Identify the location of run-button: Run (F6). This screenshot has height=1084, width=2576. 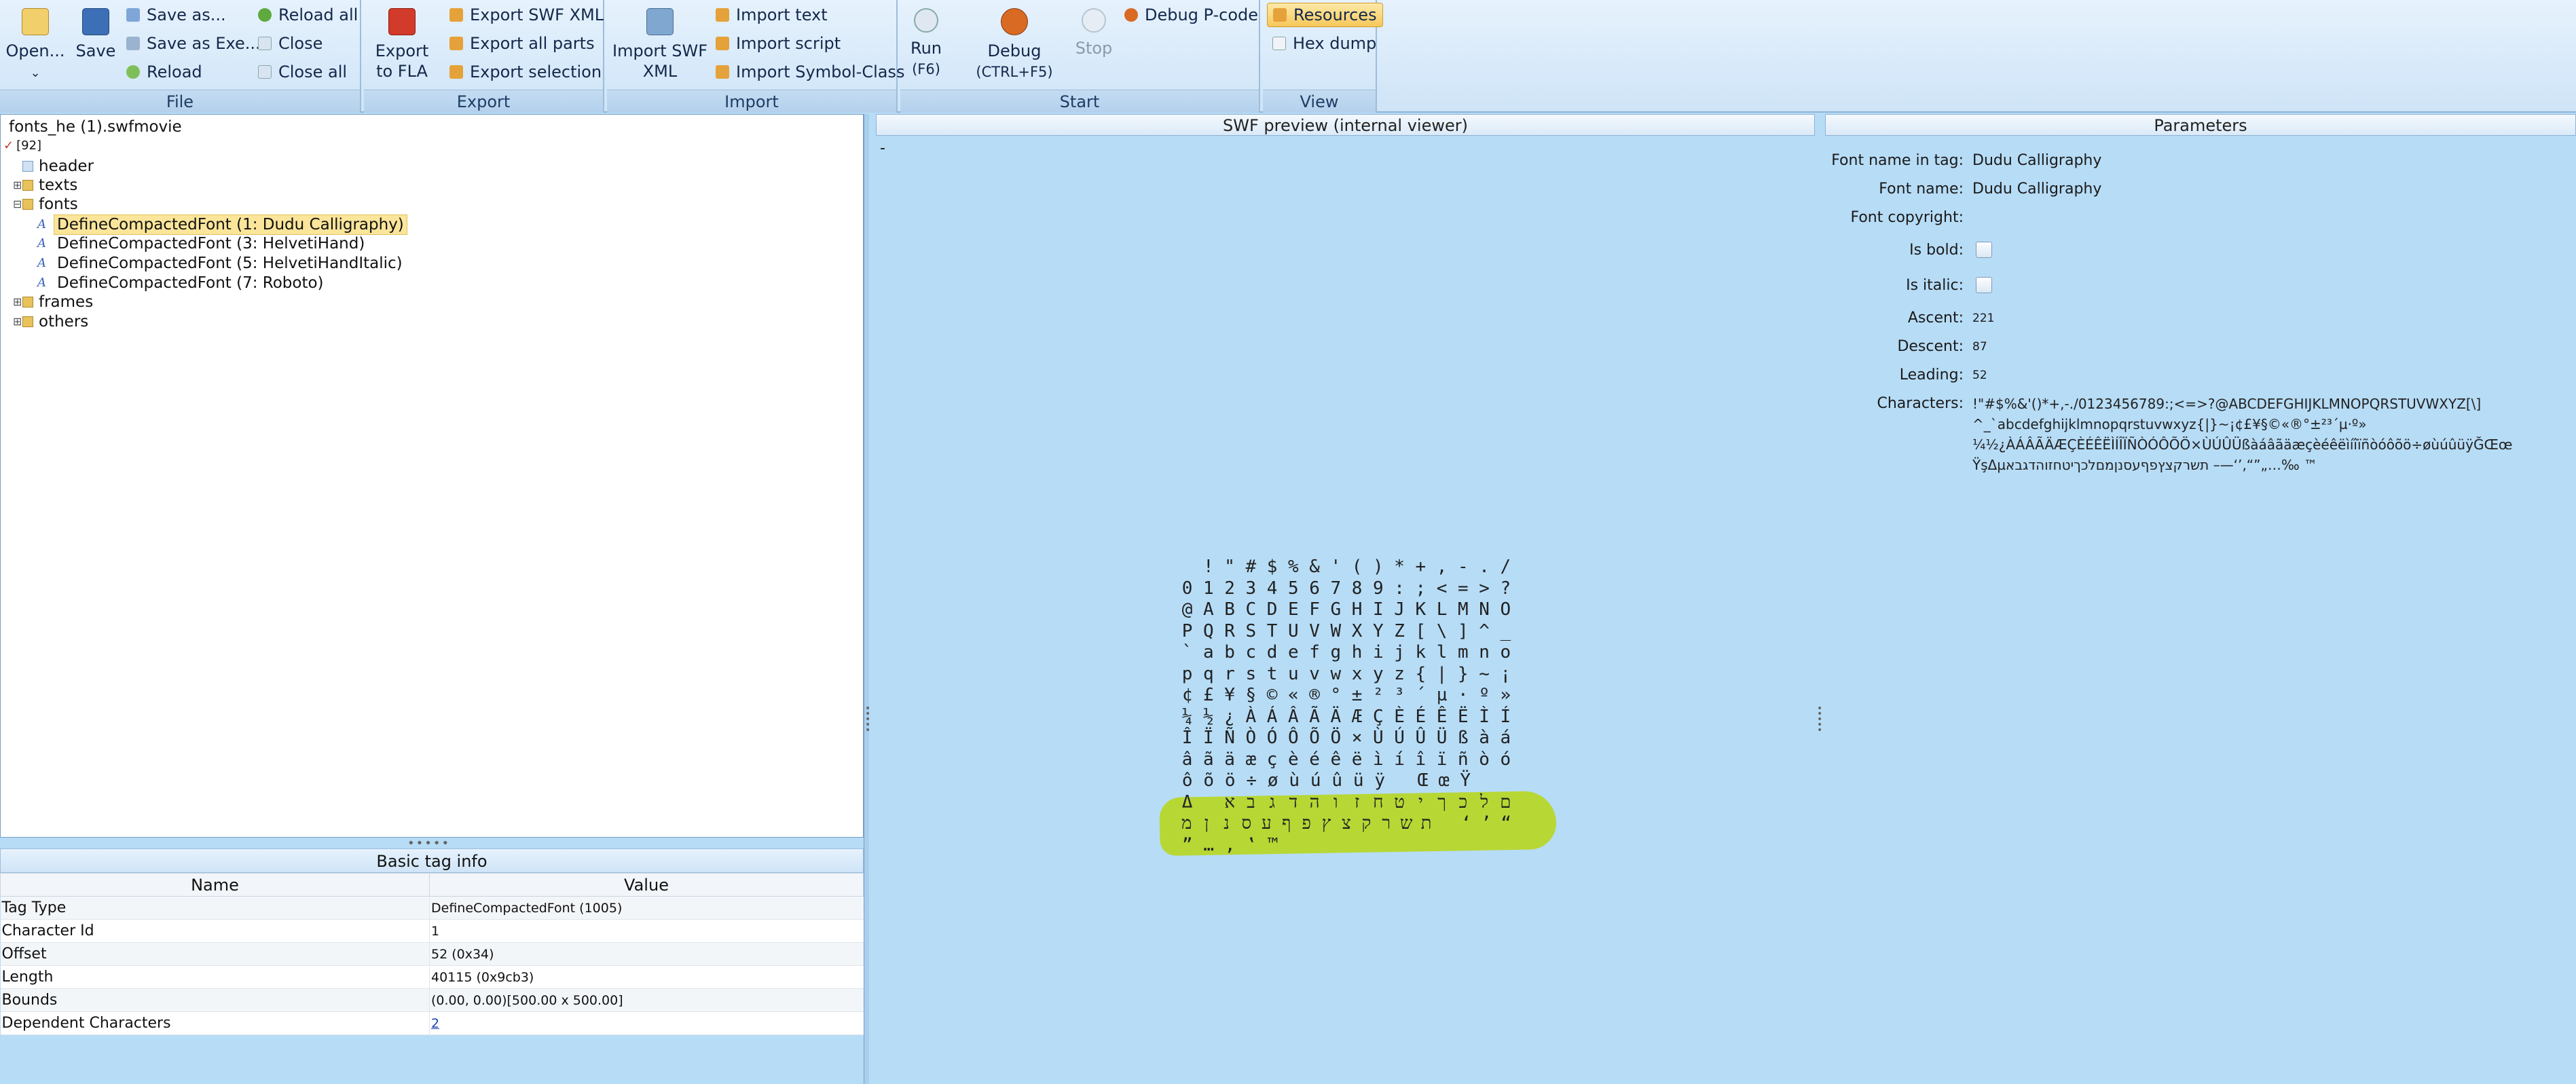
(926, 41).